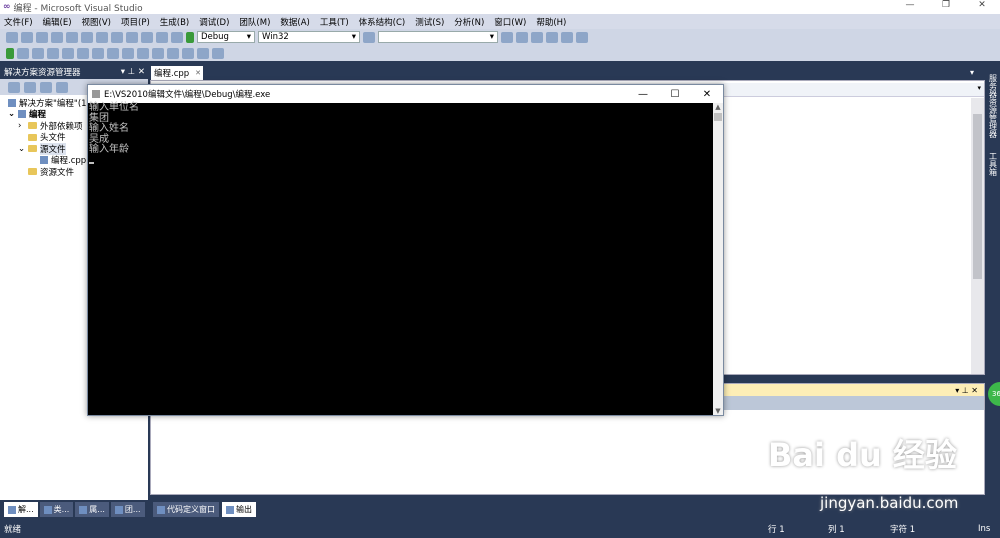  What do you see at coordinates (910, 5) in the screenshot?
I see `minimize-button: —` at bounding box center [910, 5].